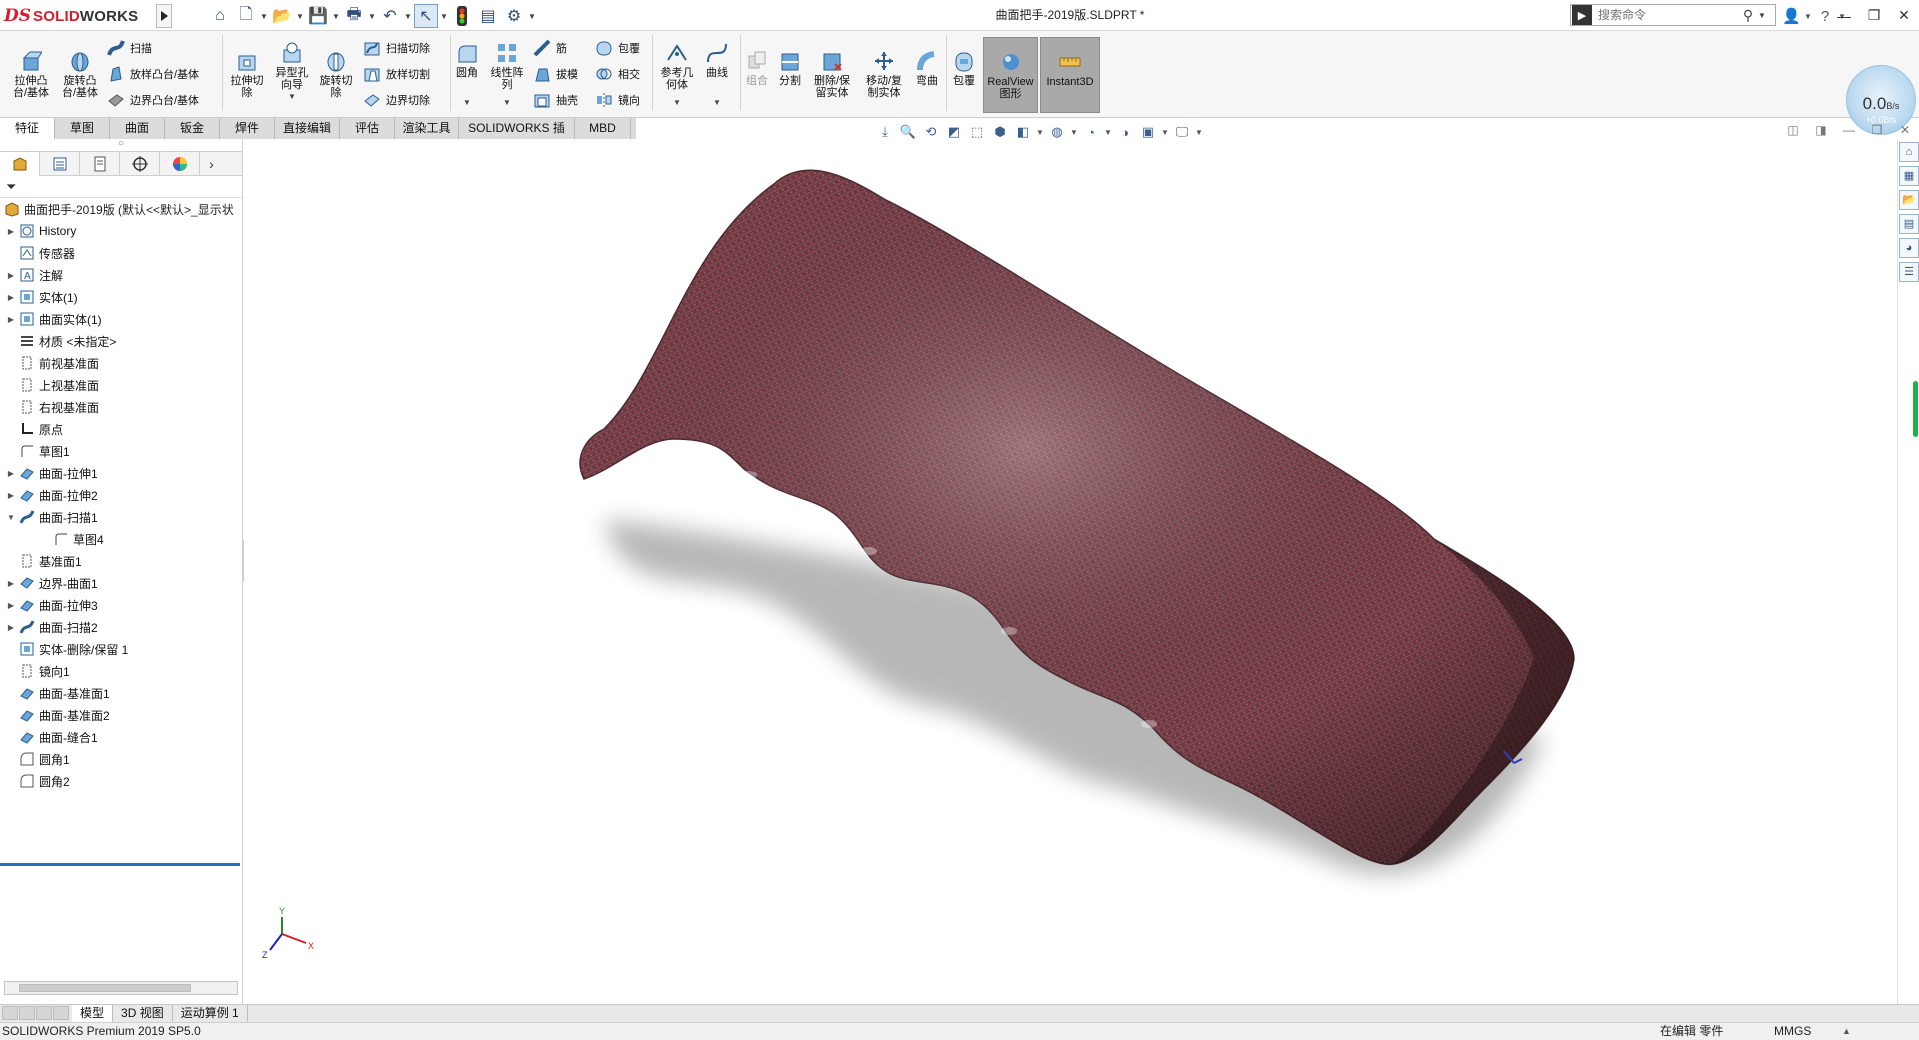  Describe the element at coordinates (120, 864) in the screenshot. I see `rollback-bar` at that location.